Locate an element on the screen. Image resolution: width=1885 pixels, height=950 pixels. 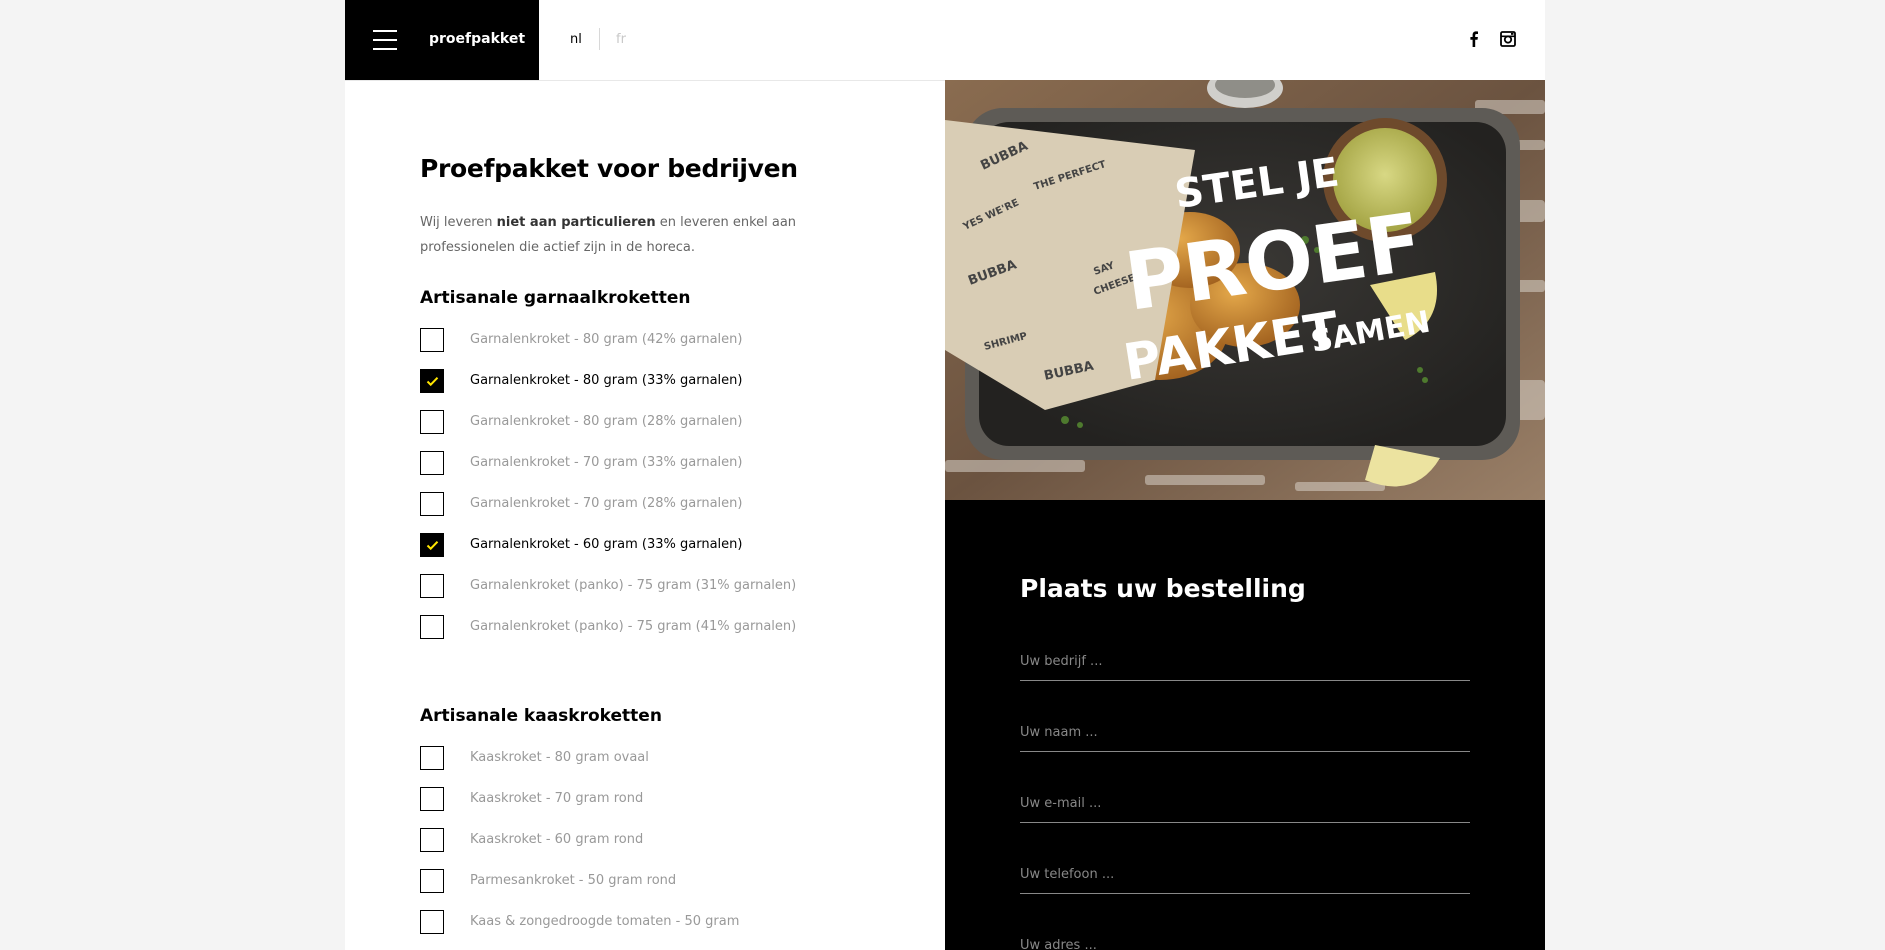
option-label: Kaaskroket - 70 gram rond is located at coordinates (557, 798).